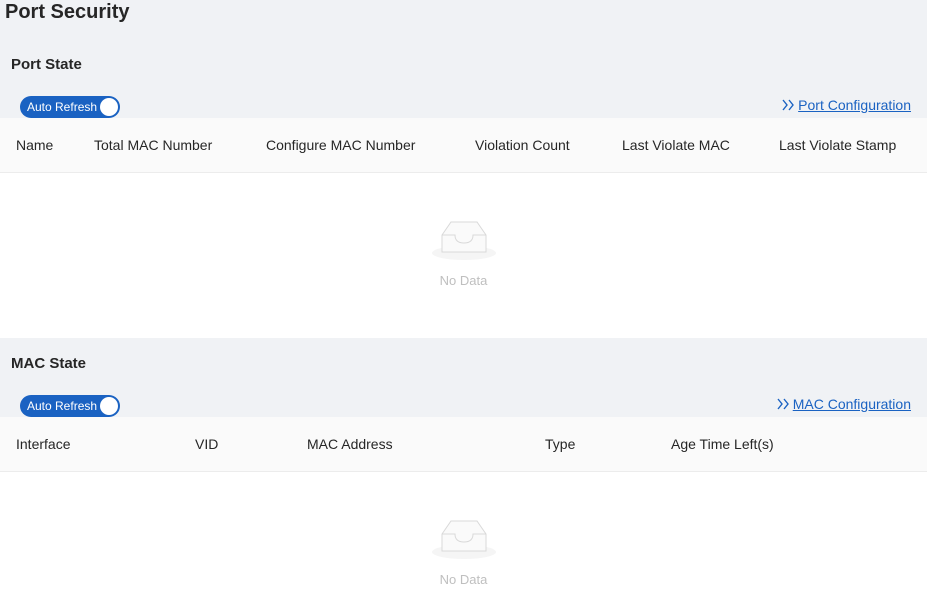 This screenshot has width=927, height=596. I want to click on mac-state-auto-refresh-toggle: Auto Refresh, so click(70, 406).